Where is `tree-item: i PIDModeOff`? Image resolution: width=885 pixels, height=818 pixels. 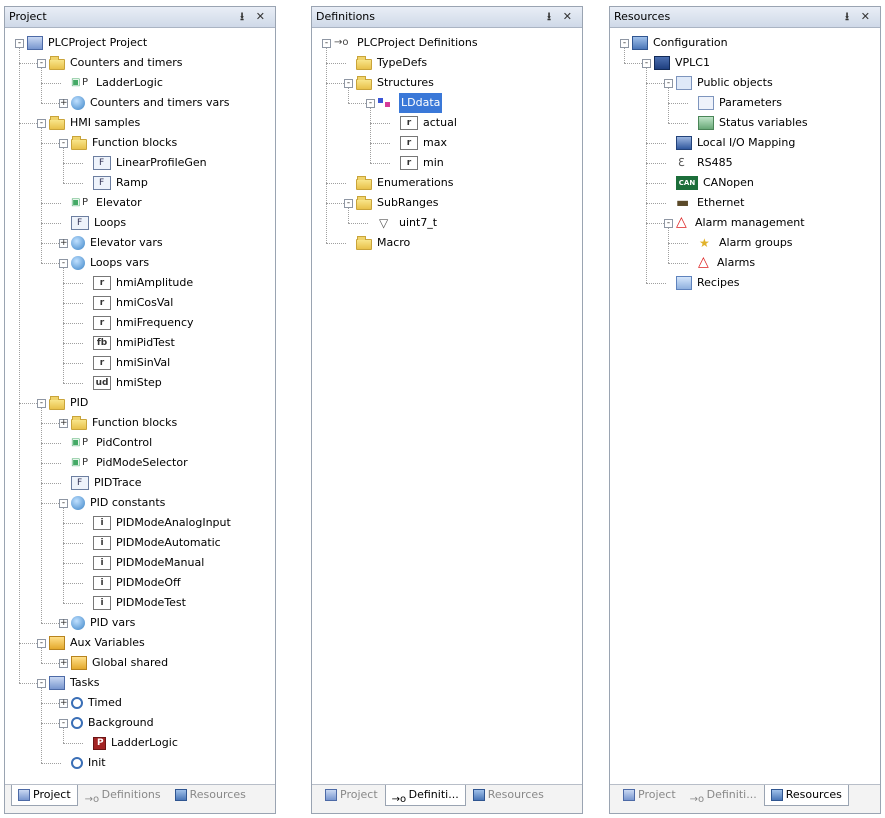 tree-item: i PIDModeOff is located at coordinates (137, 583).